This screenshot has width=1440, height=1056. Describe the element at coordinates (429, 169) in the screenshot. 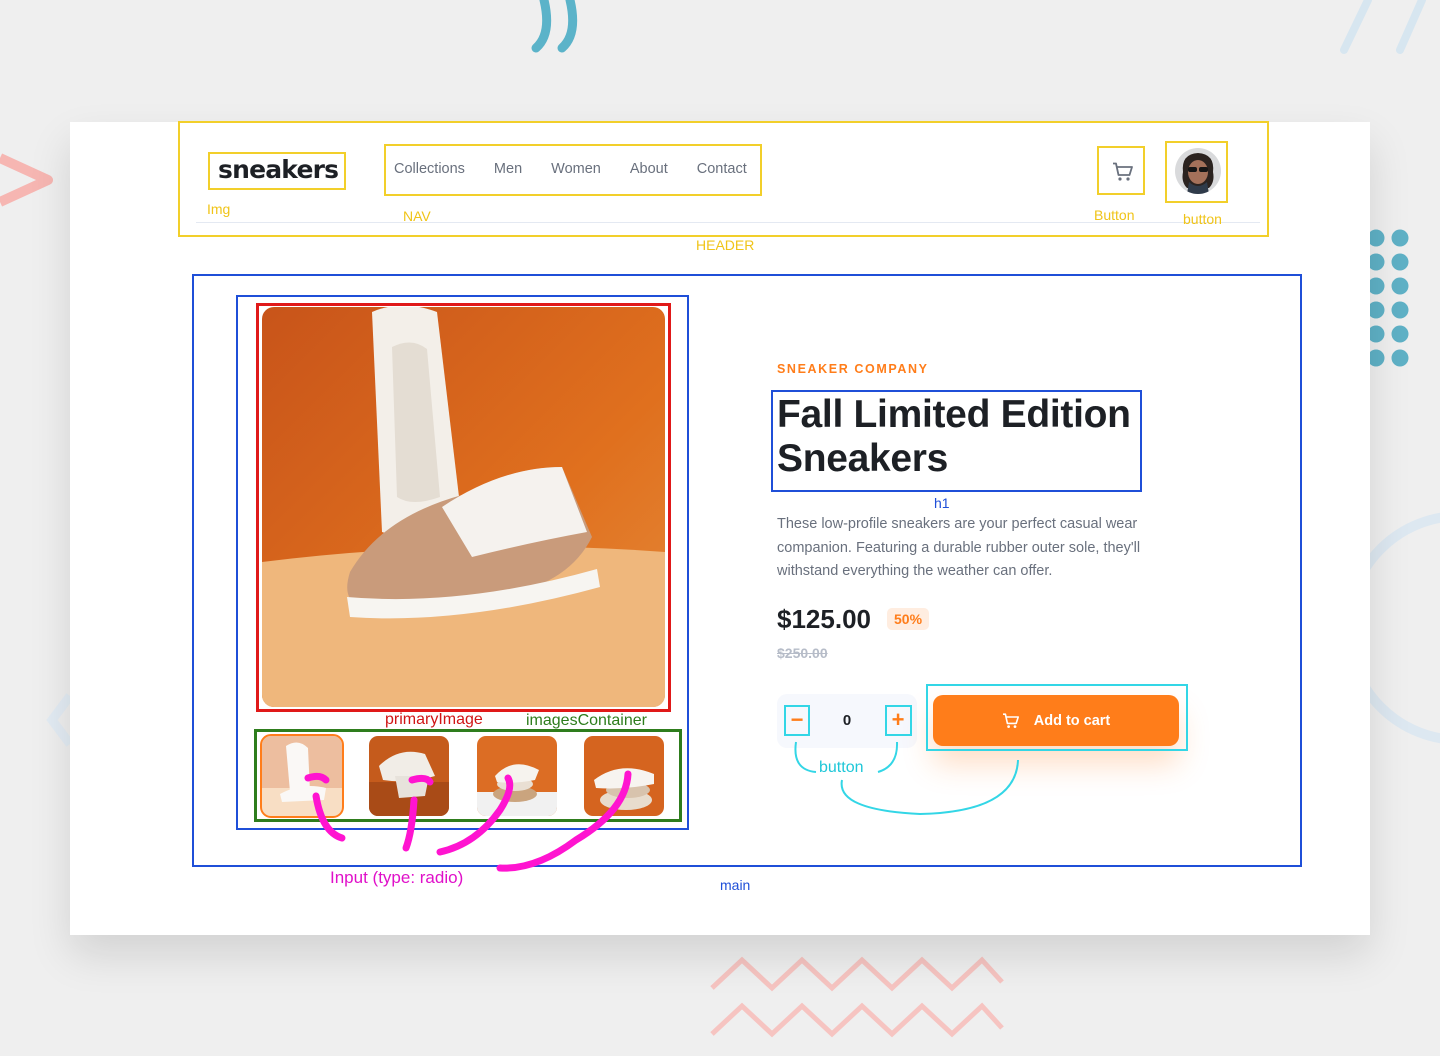

I see `nav-item-collections: Collections` at that location.